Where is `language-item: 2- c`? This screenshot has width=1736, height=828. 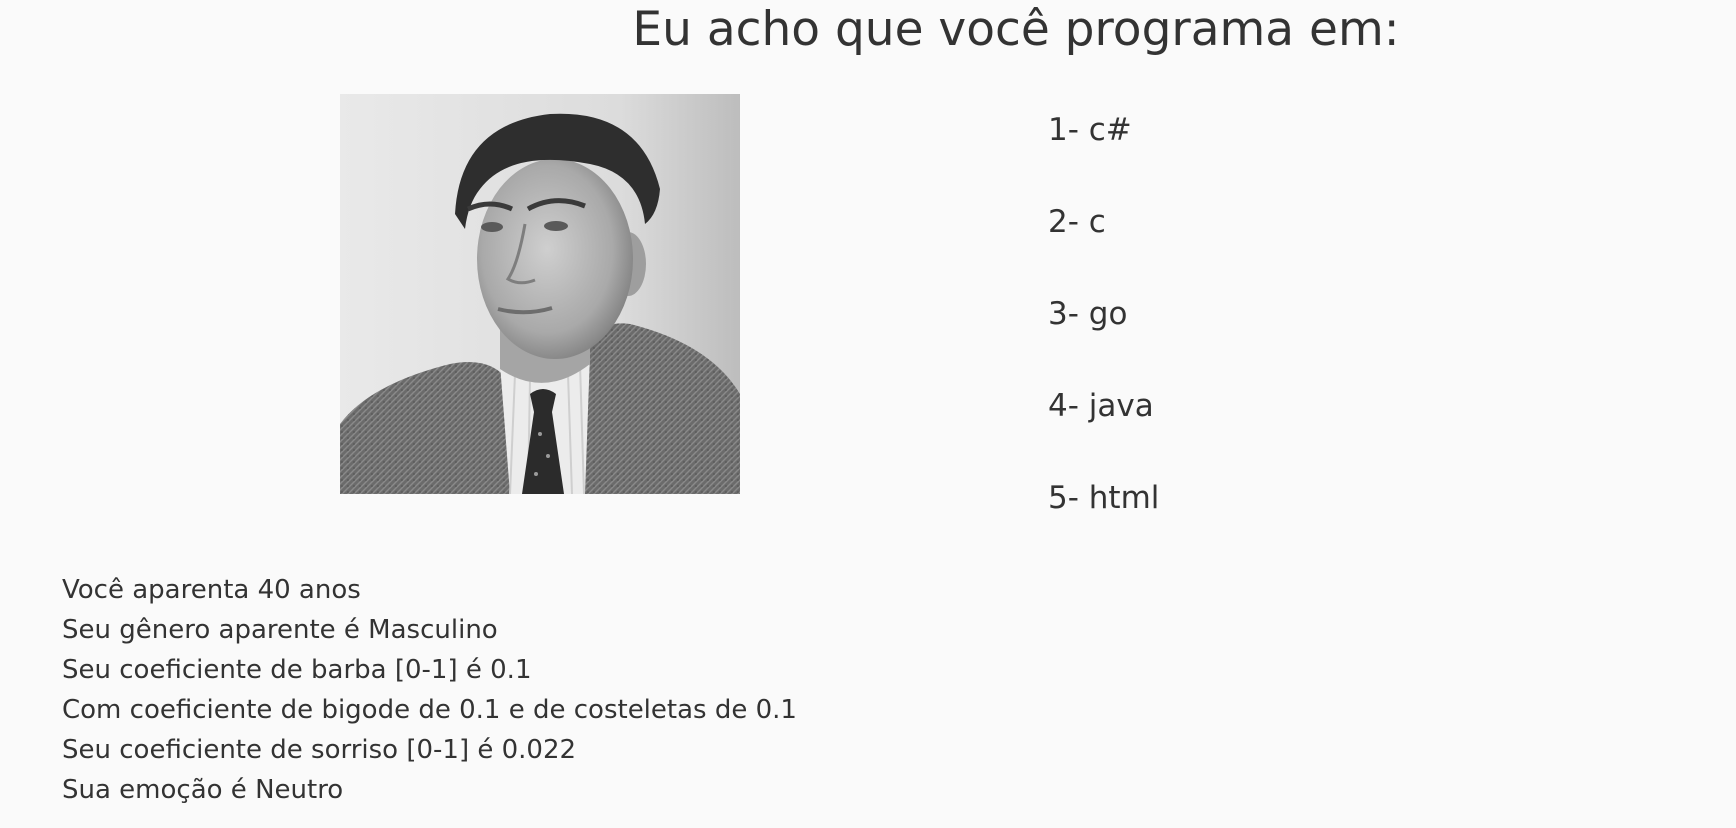 language-item: 2- c is located at coordinates (1077, 222).